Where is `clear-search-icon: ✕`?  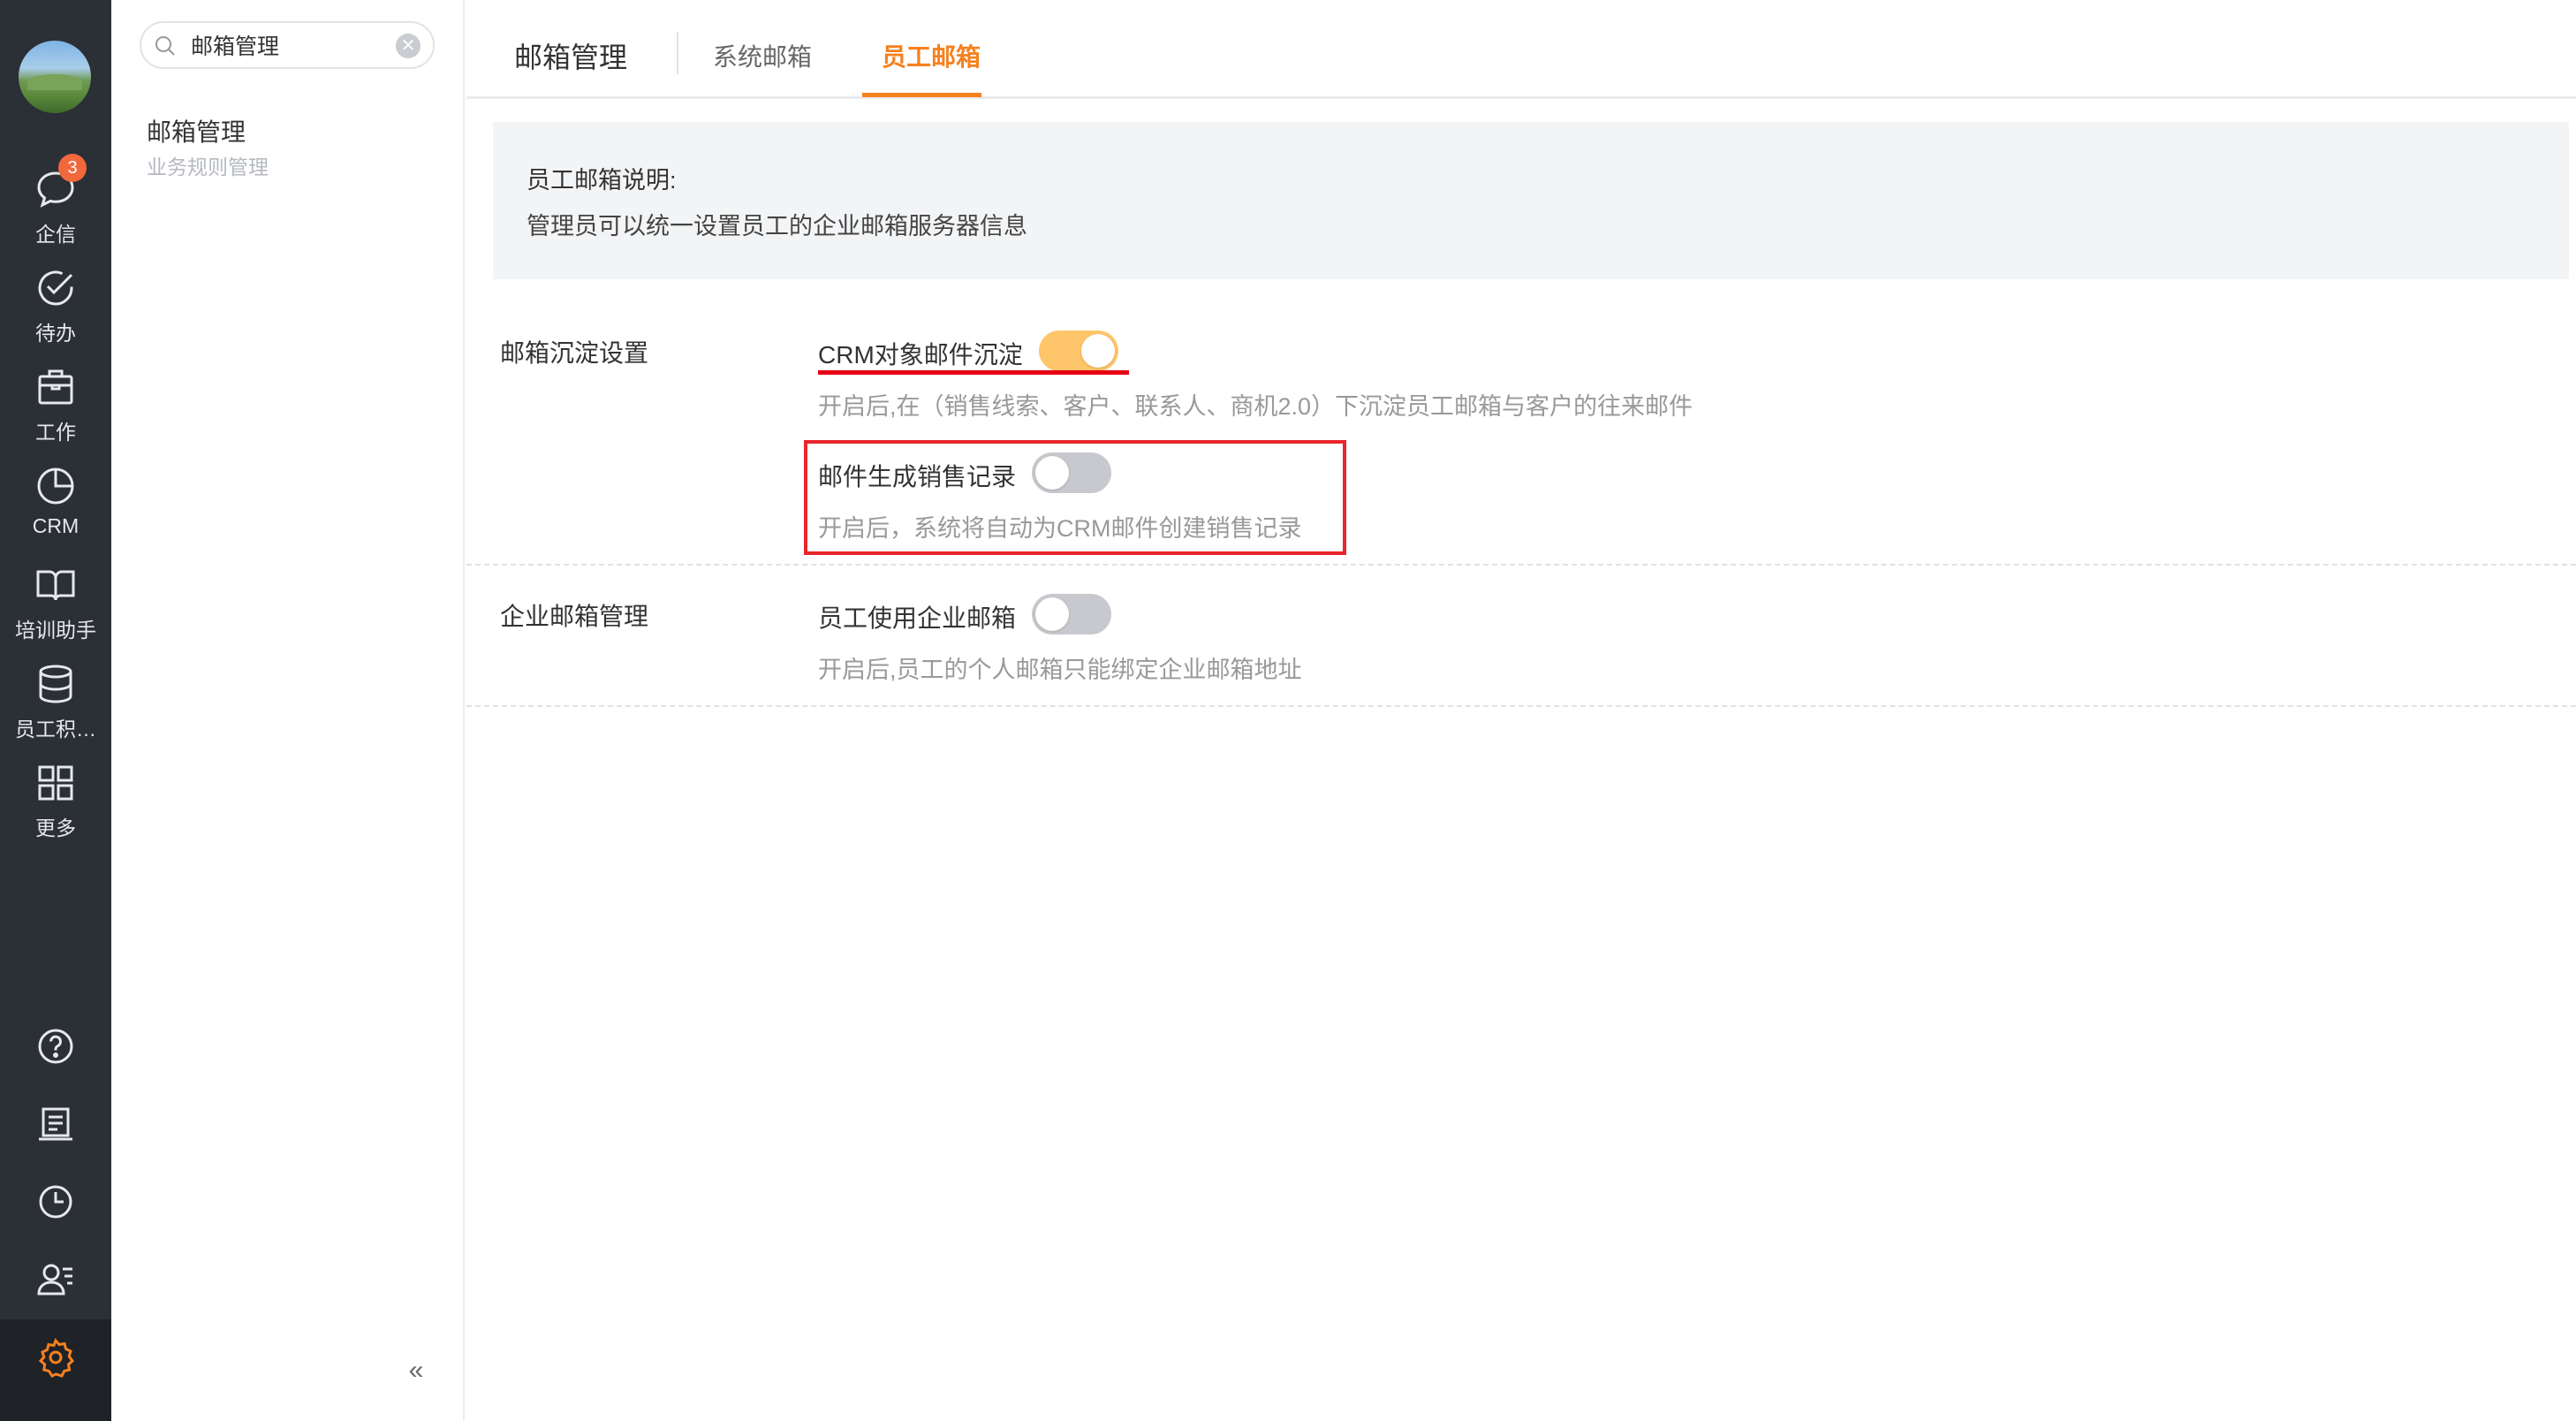 clear-search-icon: ✕ is located at coordinates (408, 46).